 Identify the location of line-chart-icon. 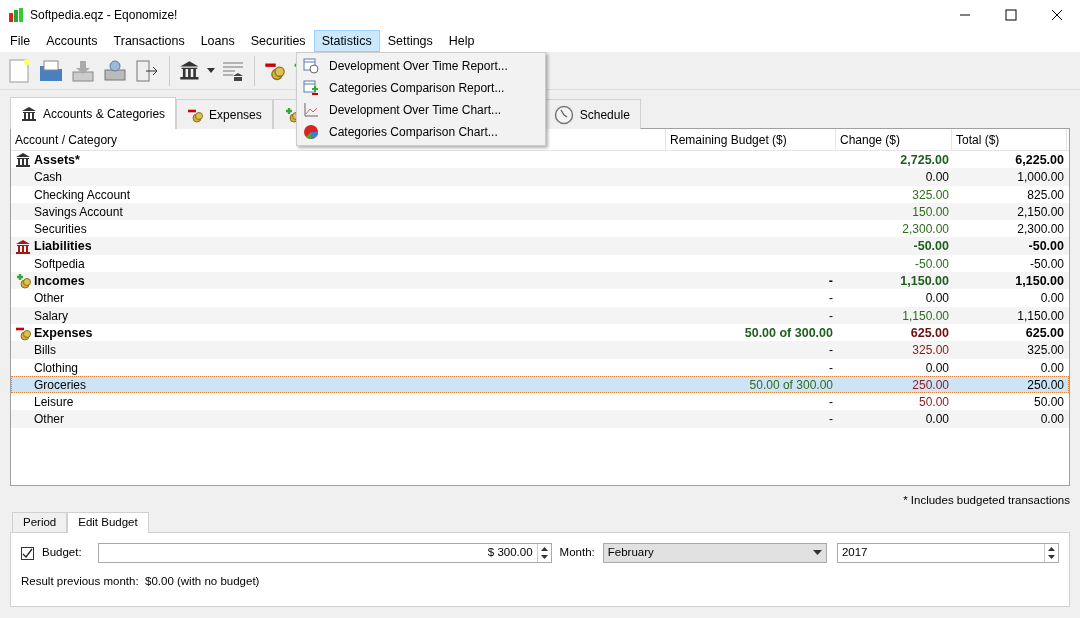
(311, 110).